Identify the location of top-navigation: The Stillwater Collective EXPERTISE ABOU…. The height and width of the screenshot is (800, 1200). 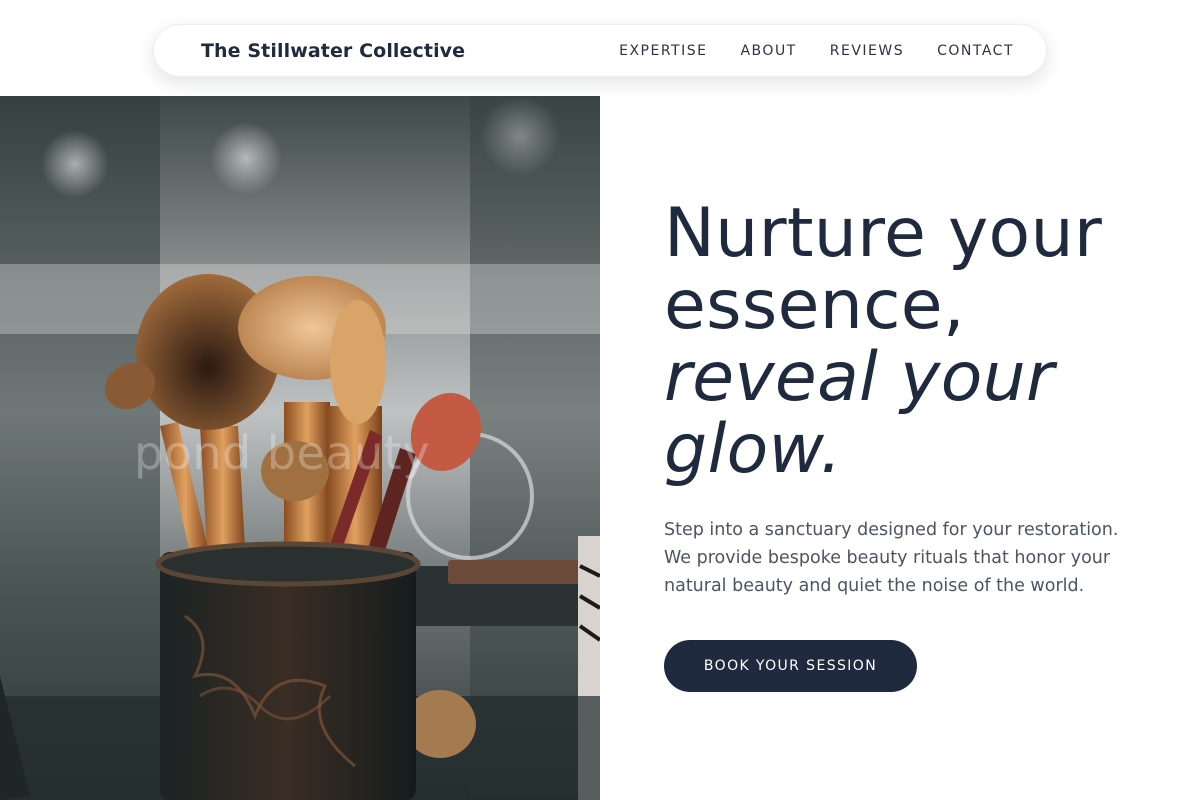
(600, 50).